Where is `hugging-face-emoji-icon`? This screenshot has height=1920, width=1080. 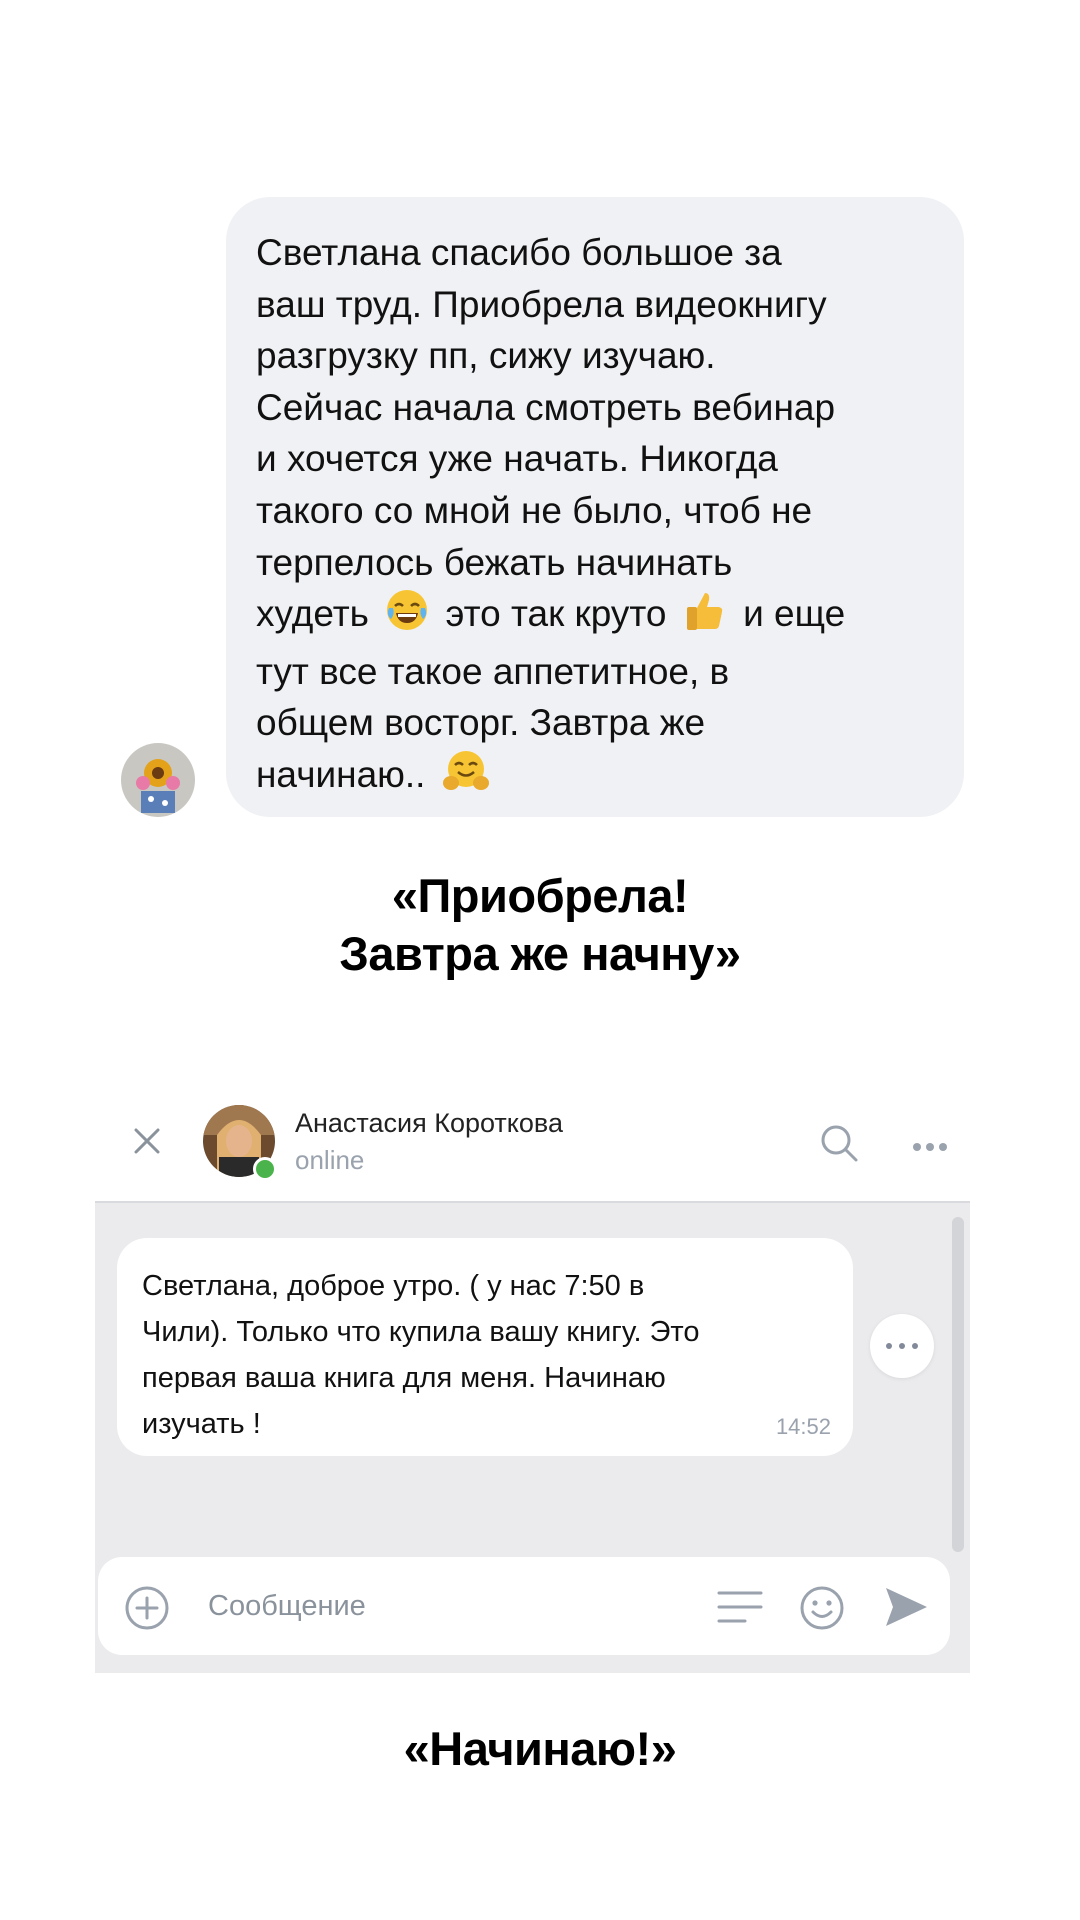
hugging-face-emoji-icon is located at coordinates (466, 778).